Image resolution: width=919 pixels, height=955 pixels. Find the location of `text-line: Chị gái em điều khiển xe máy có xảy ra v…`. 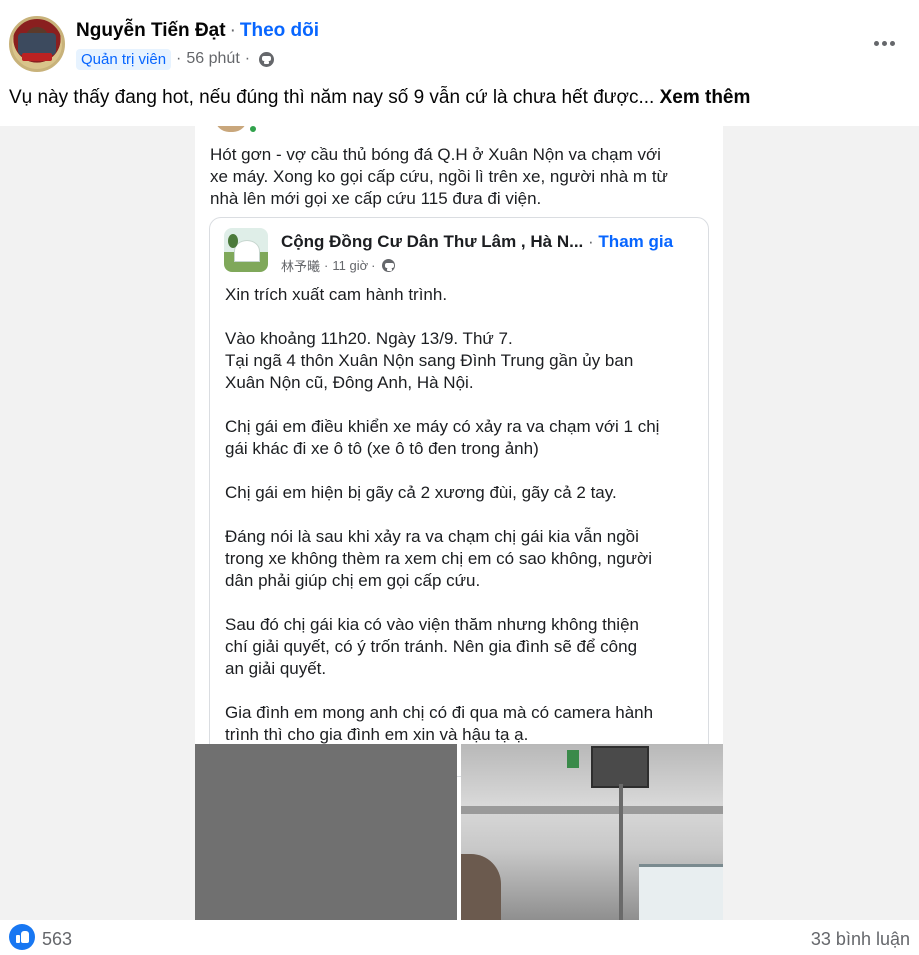

text-line: Chị gái em điều khiển xe máy có xảy ra v… is located at coordinates (442, 426).